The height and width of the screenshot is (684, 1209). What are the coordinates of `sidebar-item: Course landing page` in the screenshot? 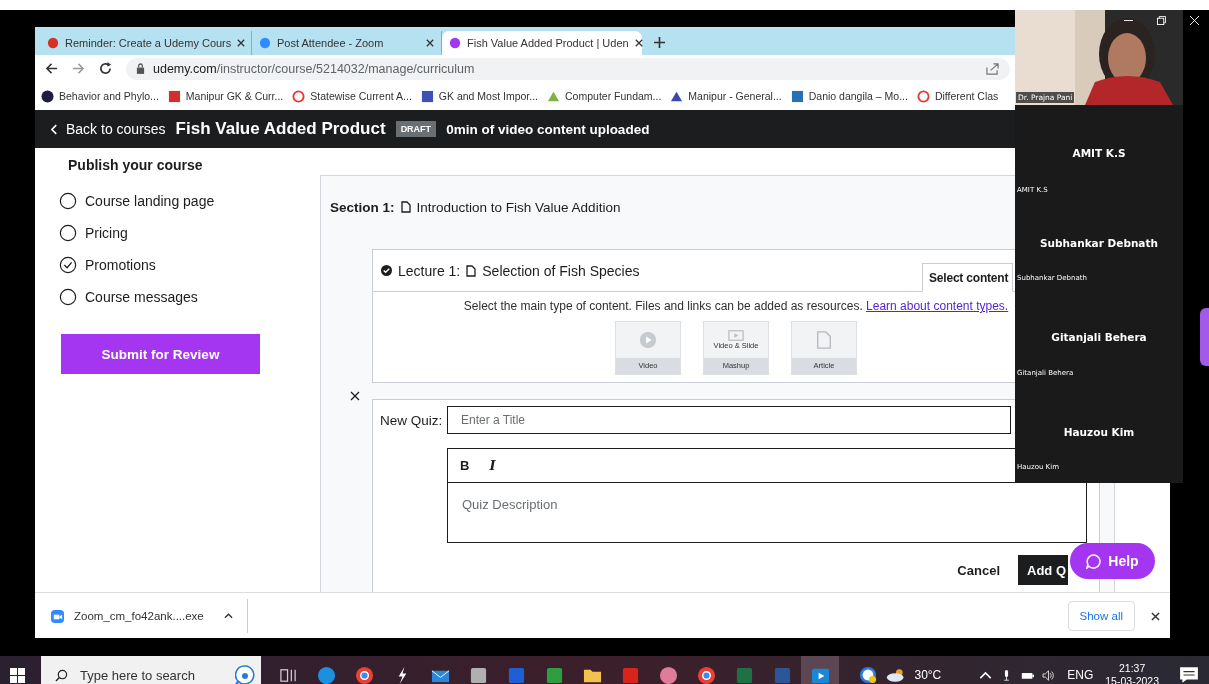 It's located at (150, 201).